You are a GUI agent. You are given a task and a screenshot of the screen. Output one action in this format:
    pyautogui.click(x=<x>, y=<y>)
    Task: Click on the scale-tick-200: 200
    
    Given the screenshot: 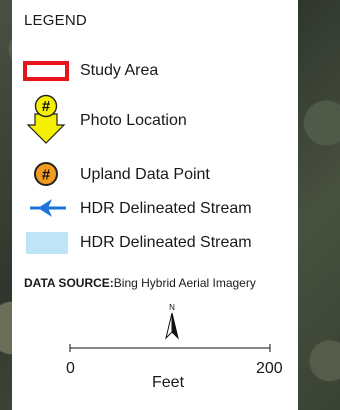 What is the action you would take?
    pyautogui.click(x=269, y=368)
    